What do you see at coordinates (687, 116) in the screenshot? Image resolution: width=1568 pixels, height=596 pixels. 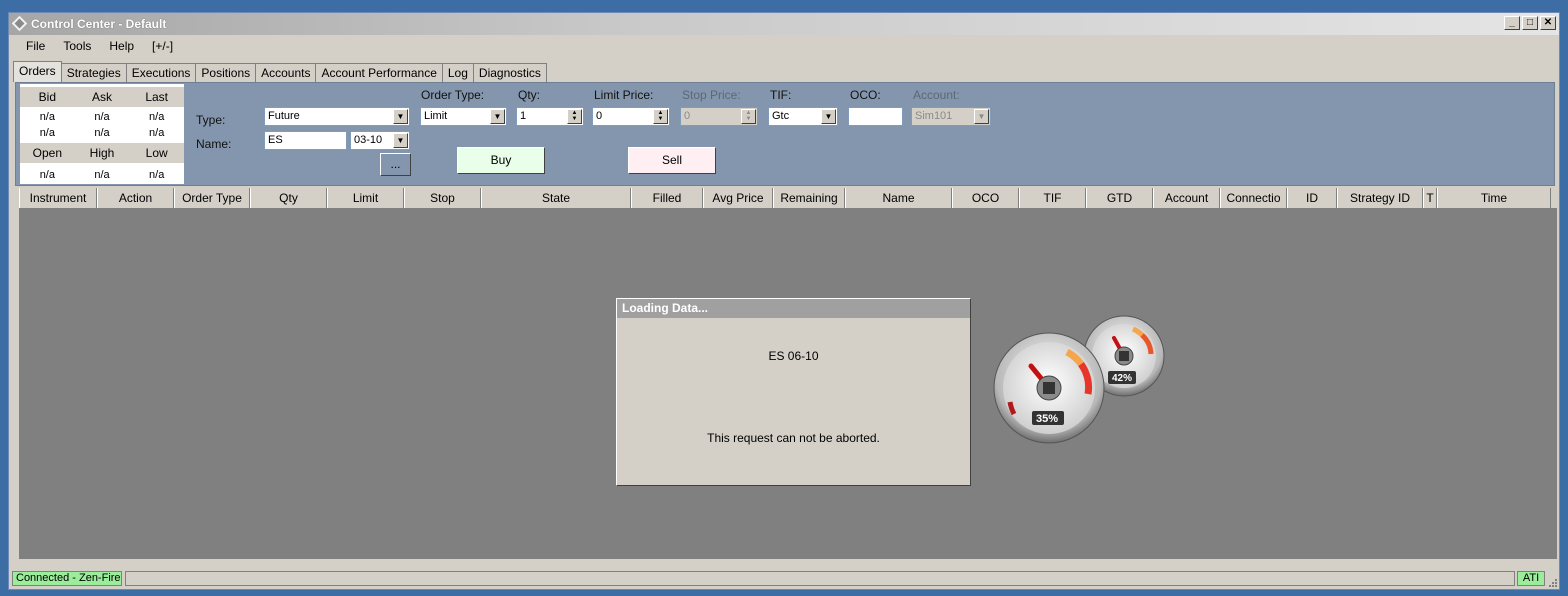 I see `stop-price-value: 0` at bounding box center [687, 116].